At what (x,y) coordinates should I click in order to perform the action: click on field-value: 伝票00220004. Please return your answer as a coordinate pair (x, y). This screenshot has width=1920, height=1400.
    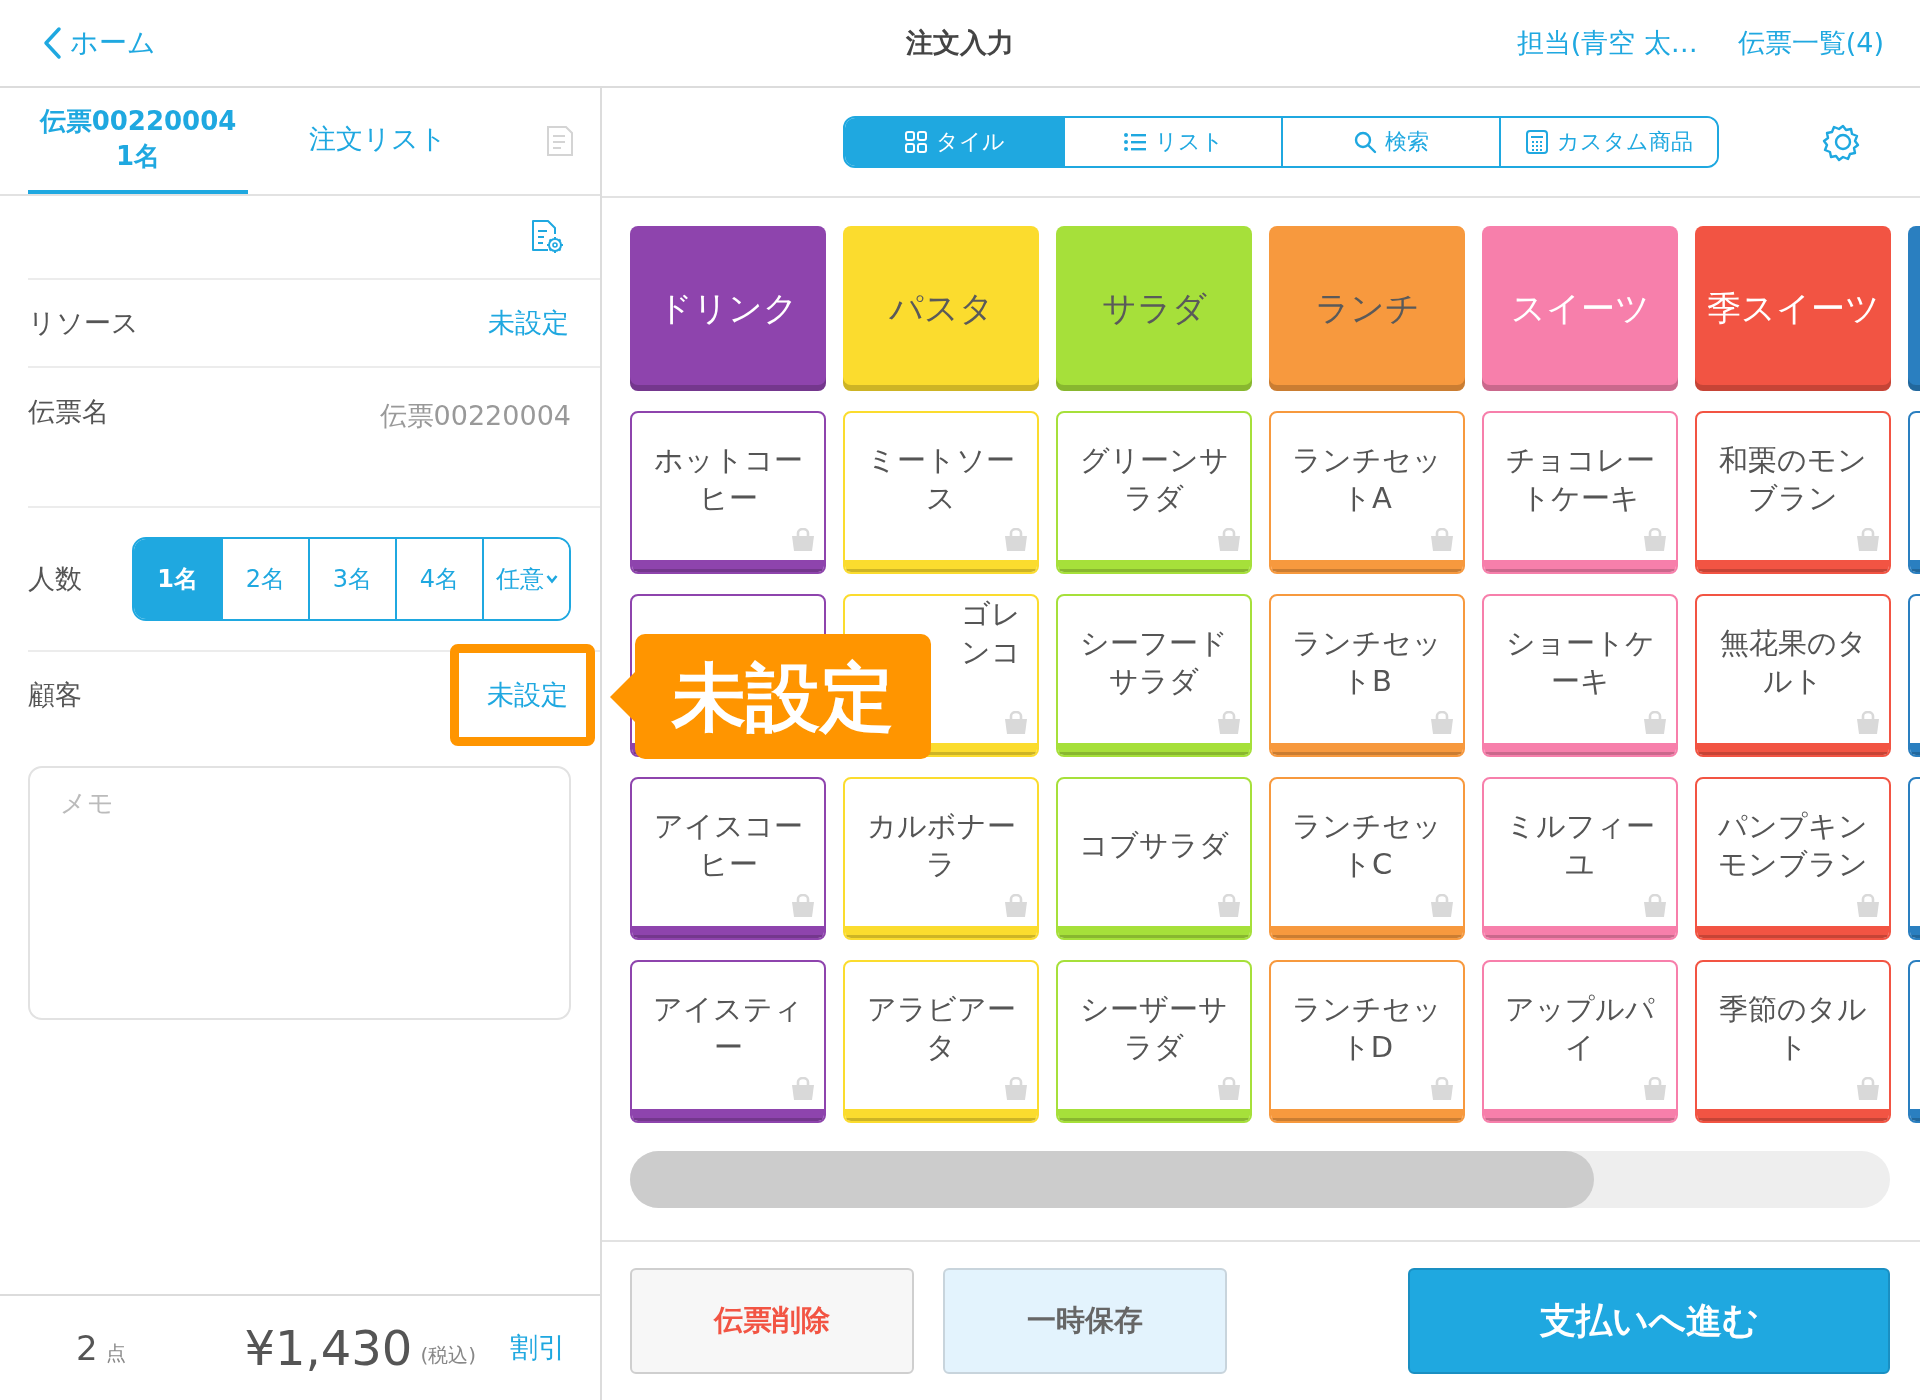
    Looking at the image, I should click on (475, 416).